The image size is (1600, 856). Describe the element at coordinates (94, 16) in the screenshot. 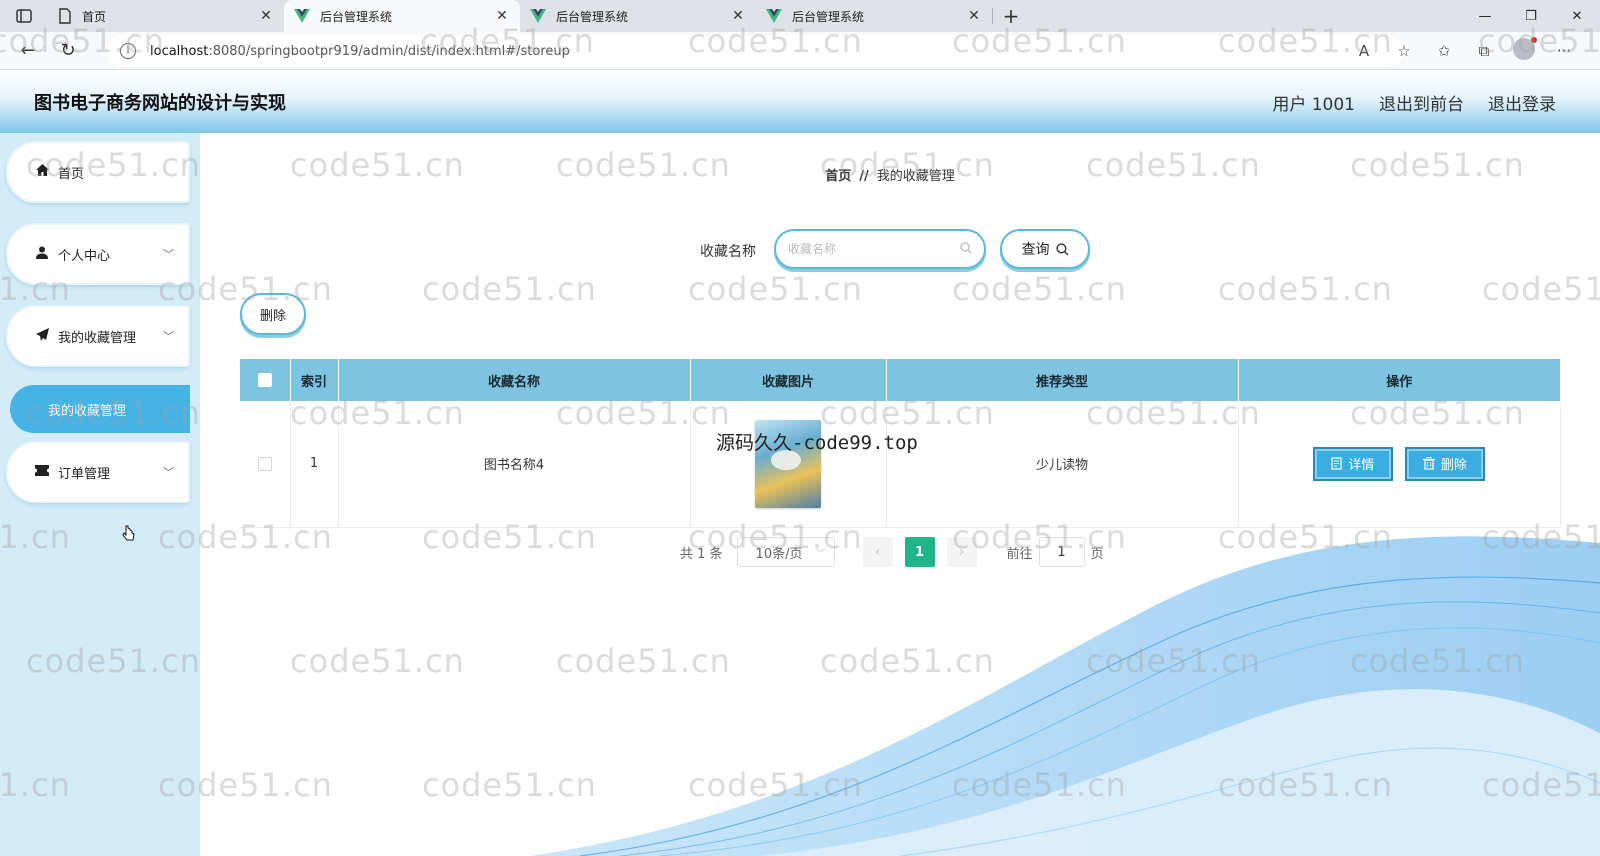

I see `tab-title: 首页` at that location.